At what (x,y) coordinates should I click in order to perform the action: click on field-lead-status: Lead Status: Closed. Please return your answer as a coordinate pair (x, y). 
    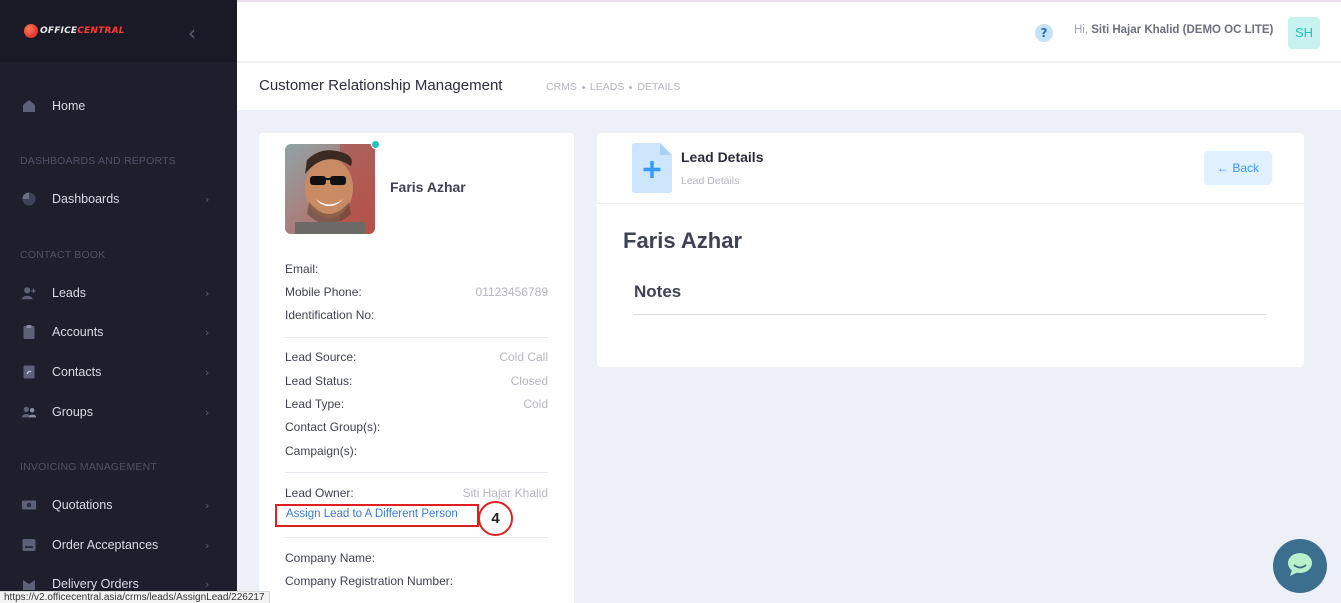
    Looking at the image, I should click on (416, 381).